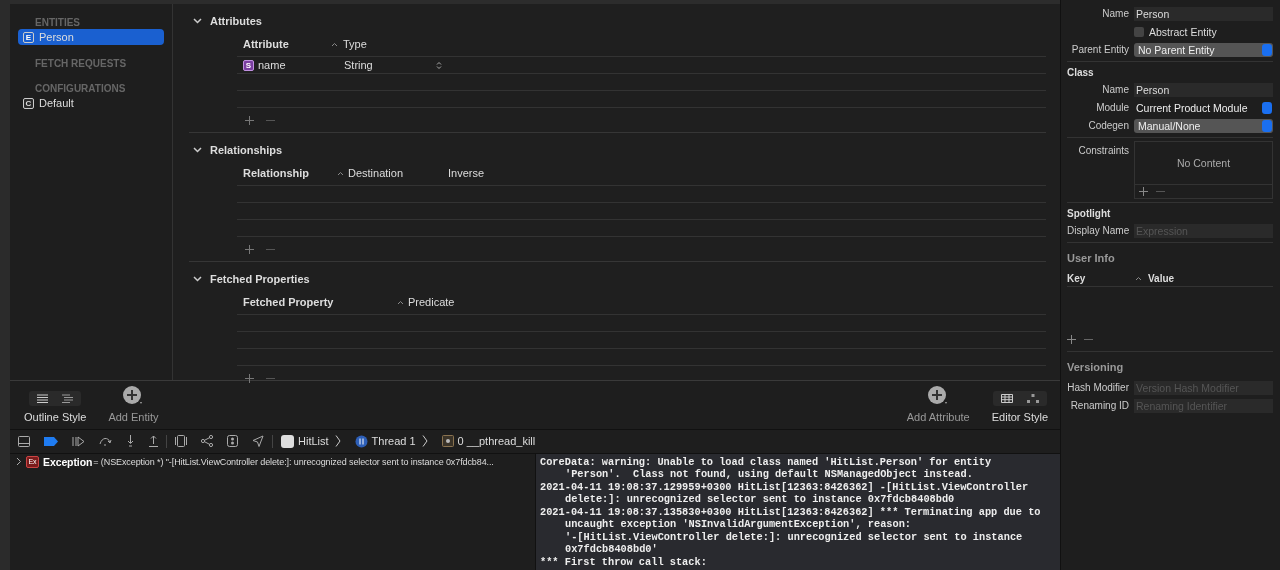 The image size is (1280, 570). What do you see at coordinates (1112, 107) in the screenshot?
I see `field-label: Module` at bounding box center [1112, 107].